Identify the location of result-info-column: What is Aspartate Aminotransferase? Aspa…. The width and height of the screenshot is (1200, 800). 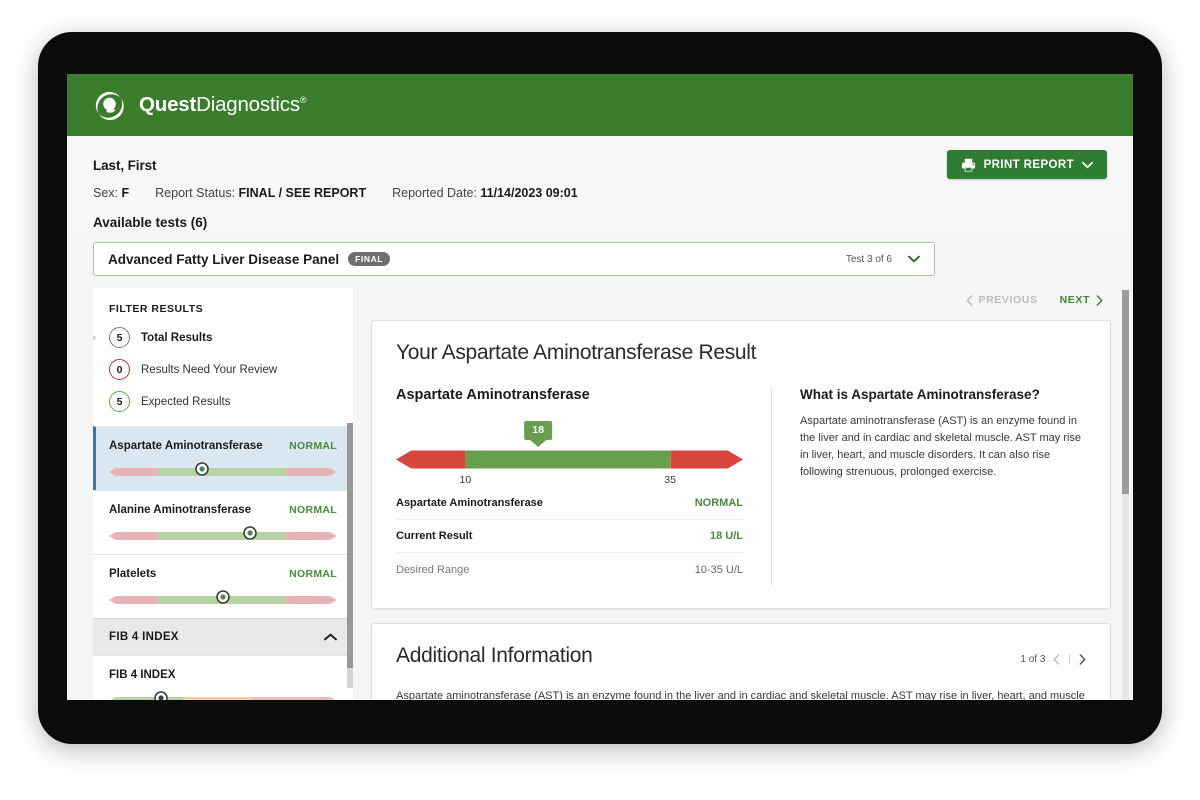
(928, 486).